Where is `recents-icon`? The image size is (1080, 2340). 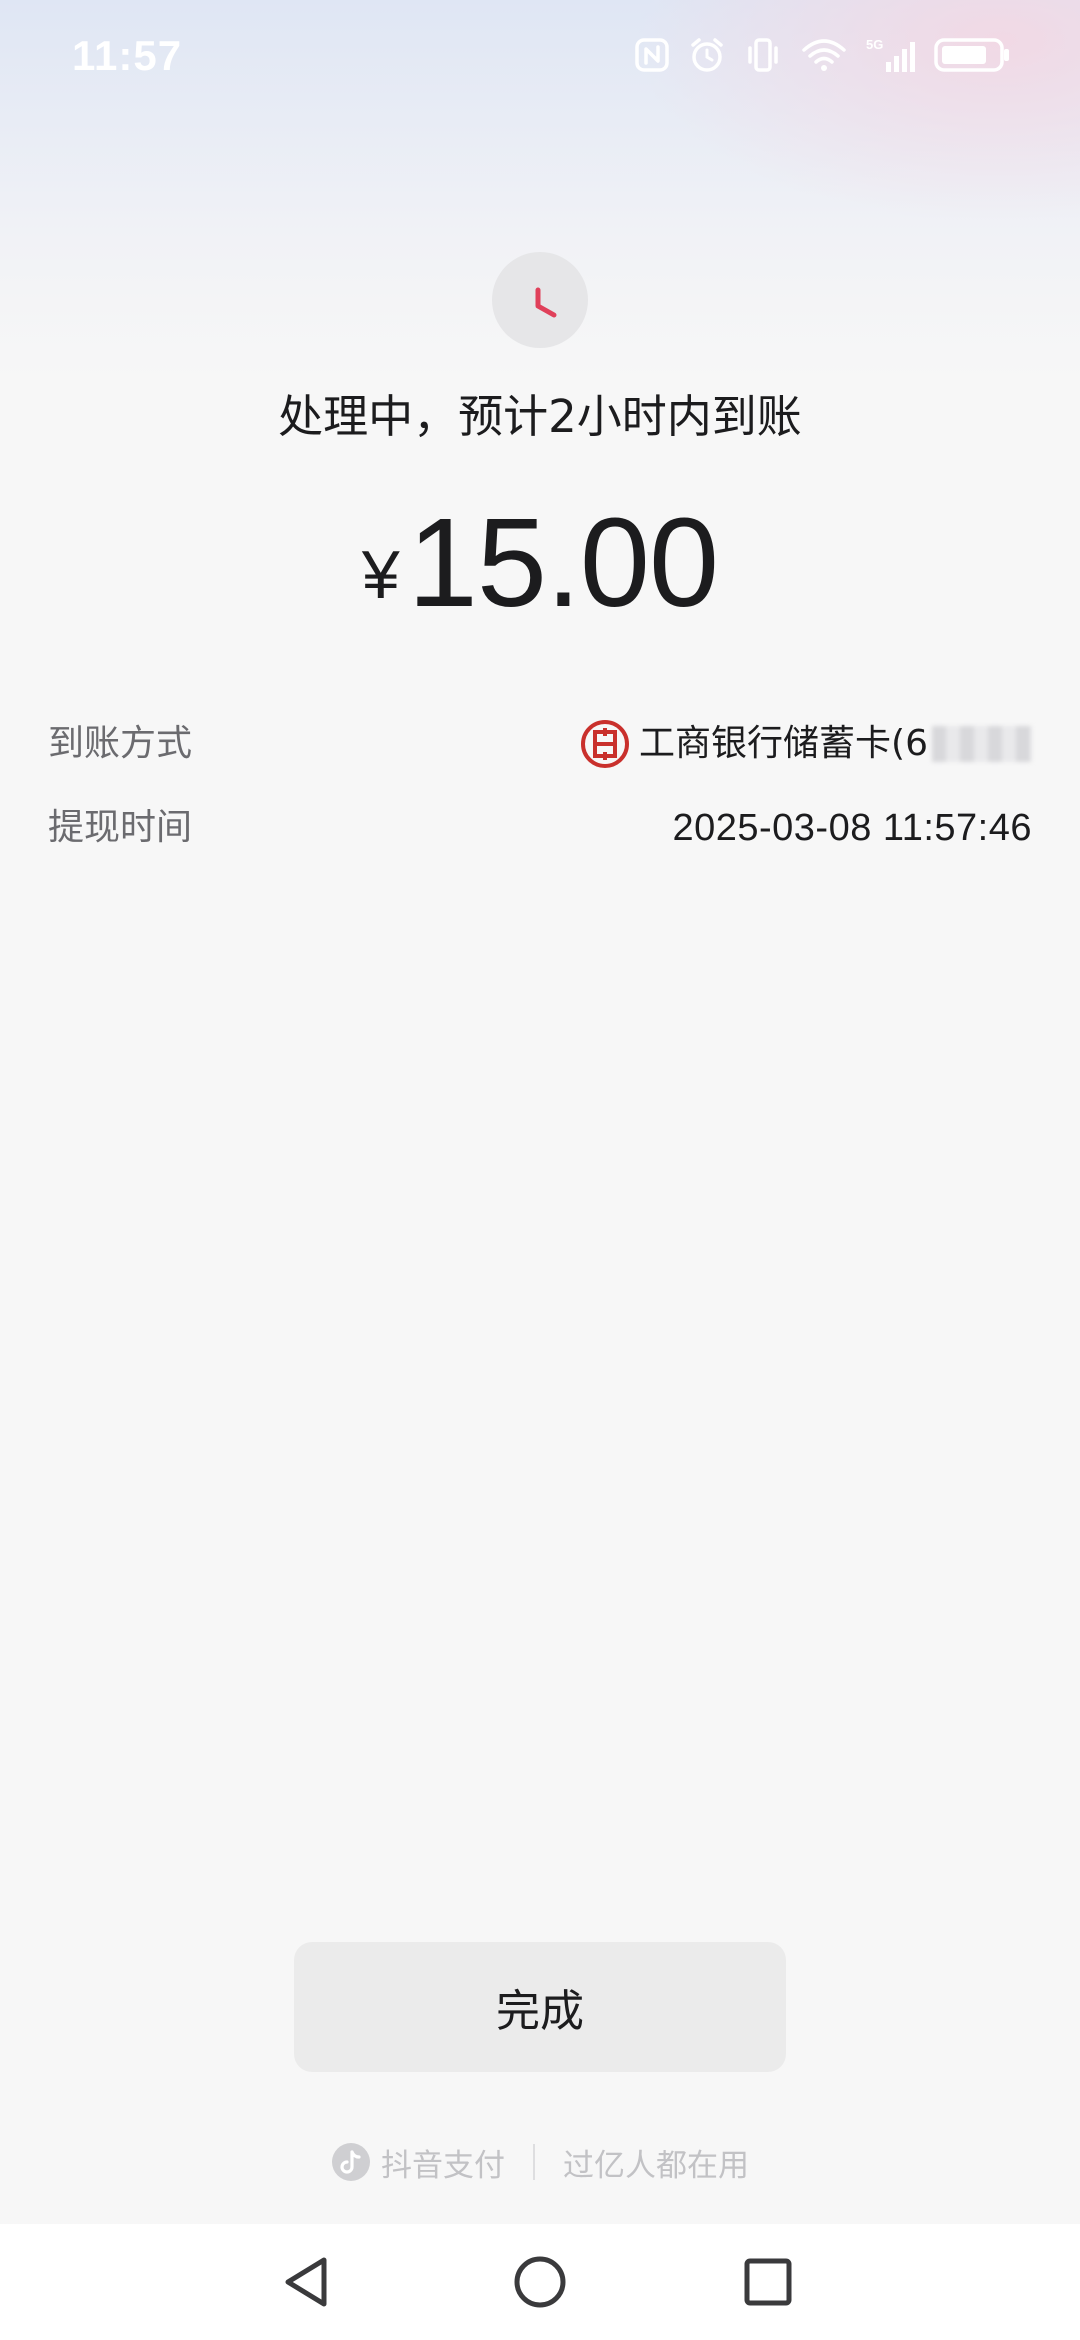 recents-icon is located at coordinates (768, 2282).